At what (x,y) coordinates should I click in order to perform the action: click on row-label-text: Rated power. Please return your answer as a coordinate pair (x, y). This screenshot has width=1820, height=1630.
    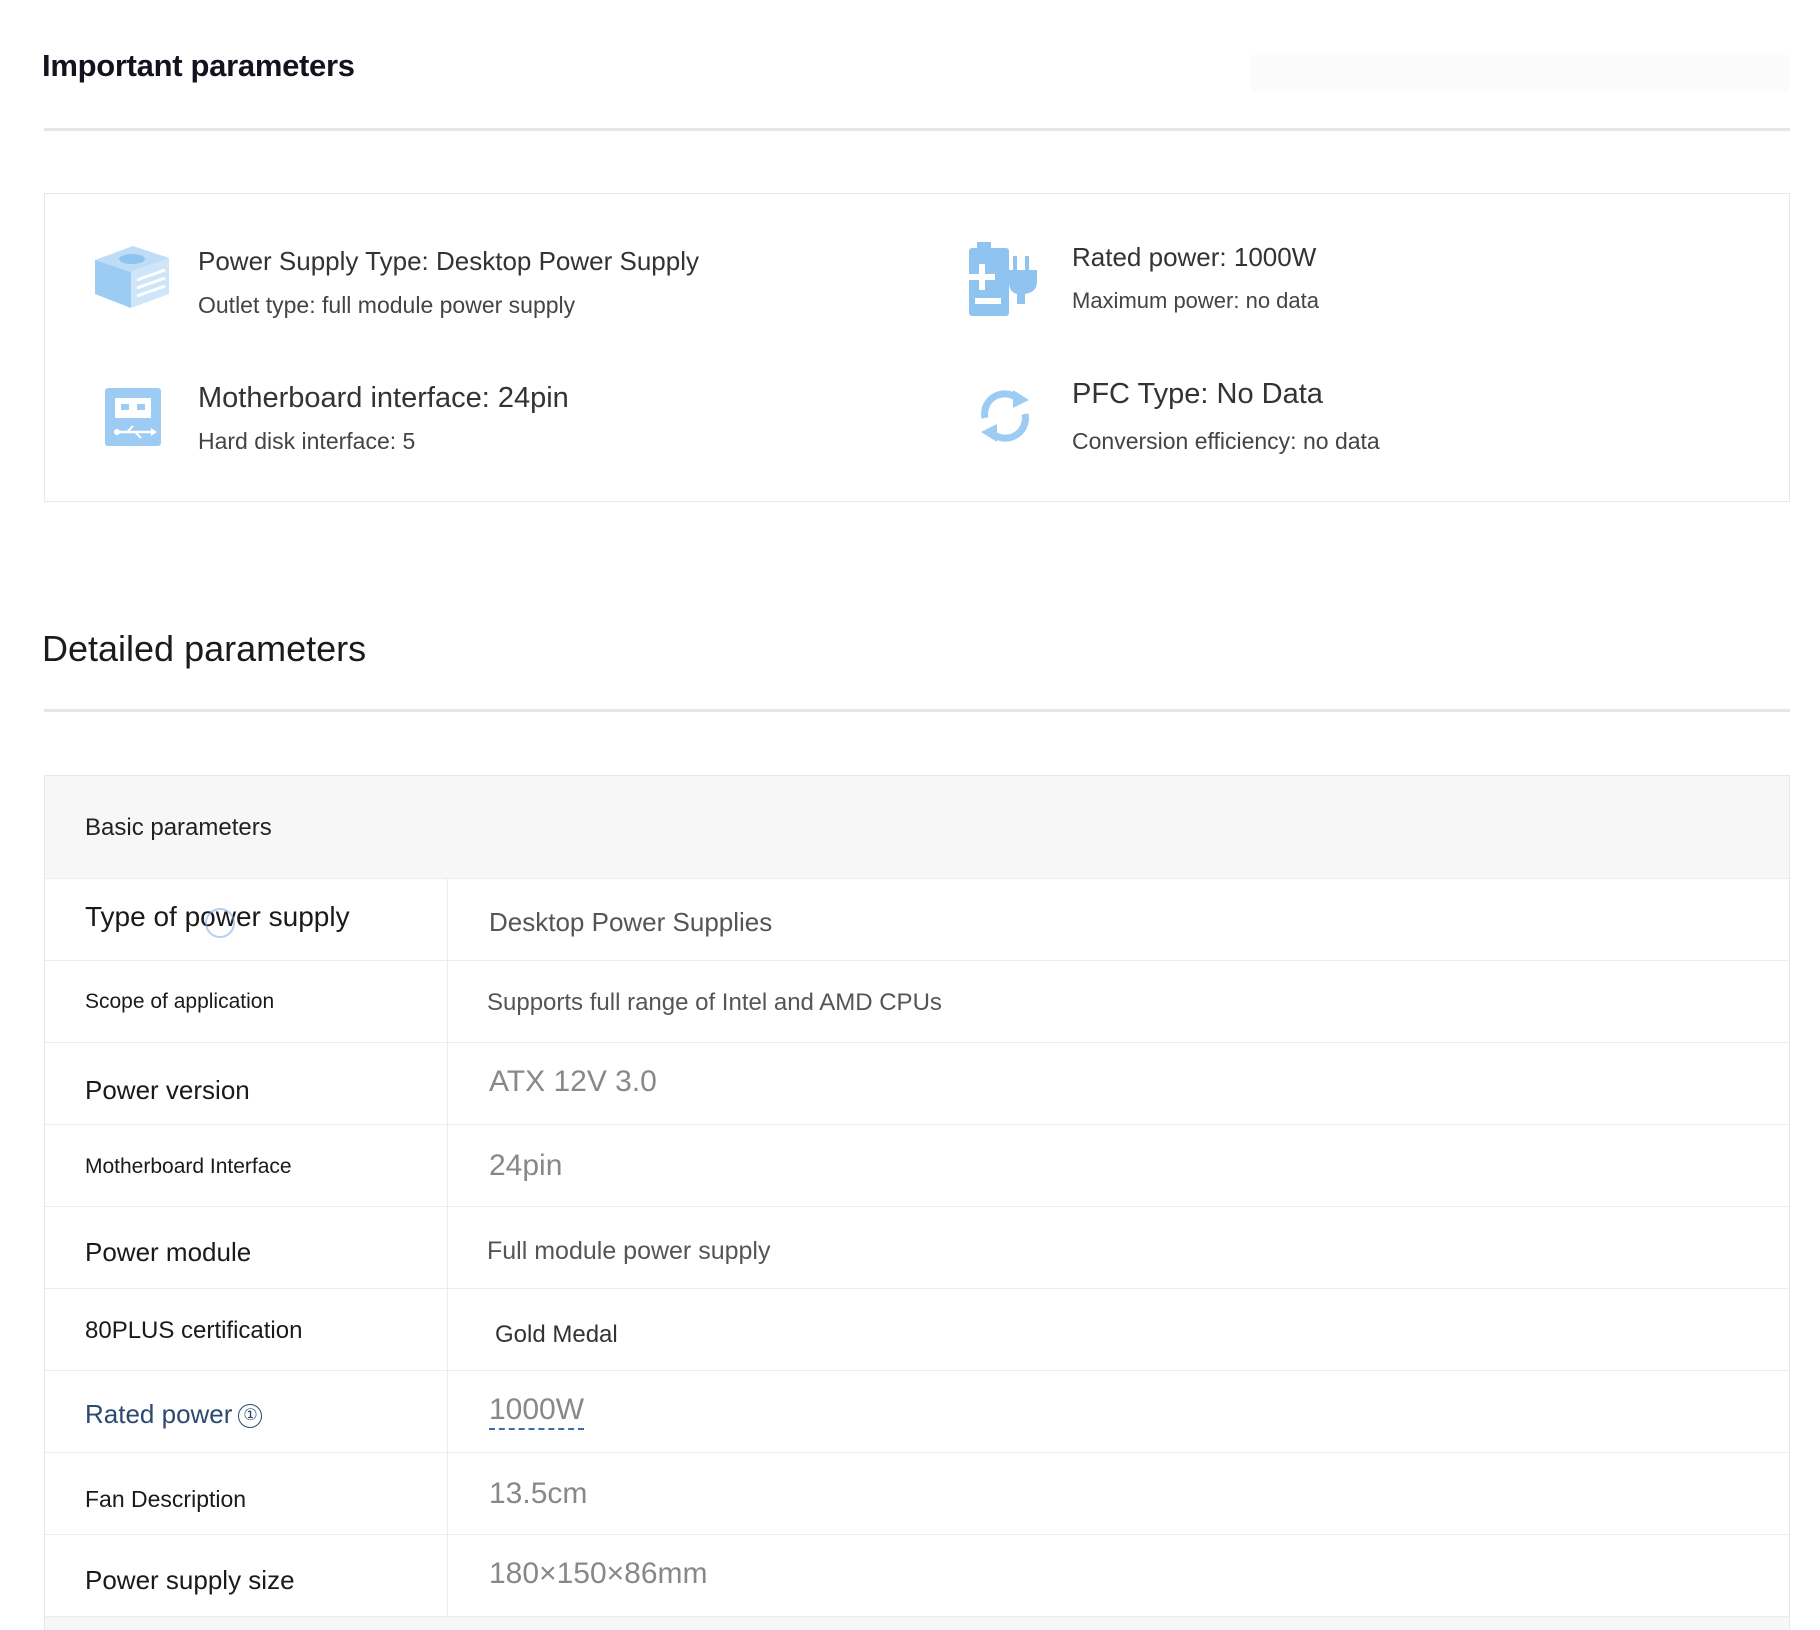
    Looking at the image, I should click on (159, 1414).